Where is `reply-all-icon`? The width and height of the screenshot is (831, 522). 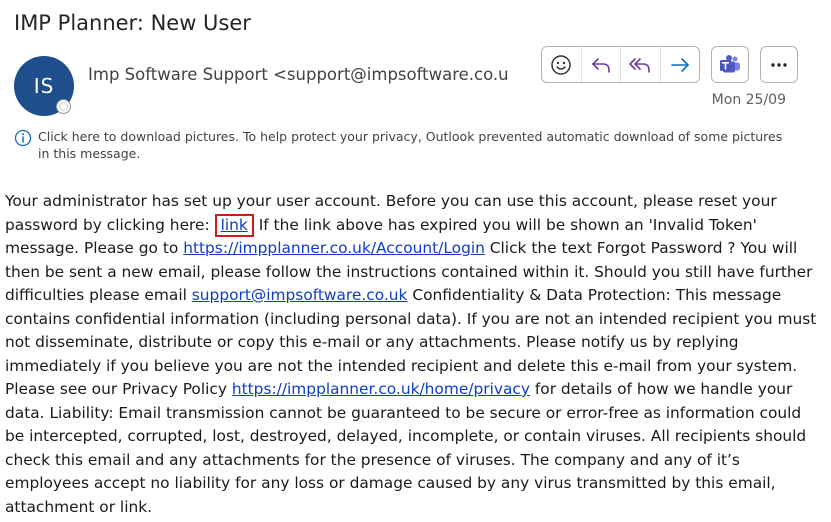 reply-all-icon is located at coordinates (640, 65).